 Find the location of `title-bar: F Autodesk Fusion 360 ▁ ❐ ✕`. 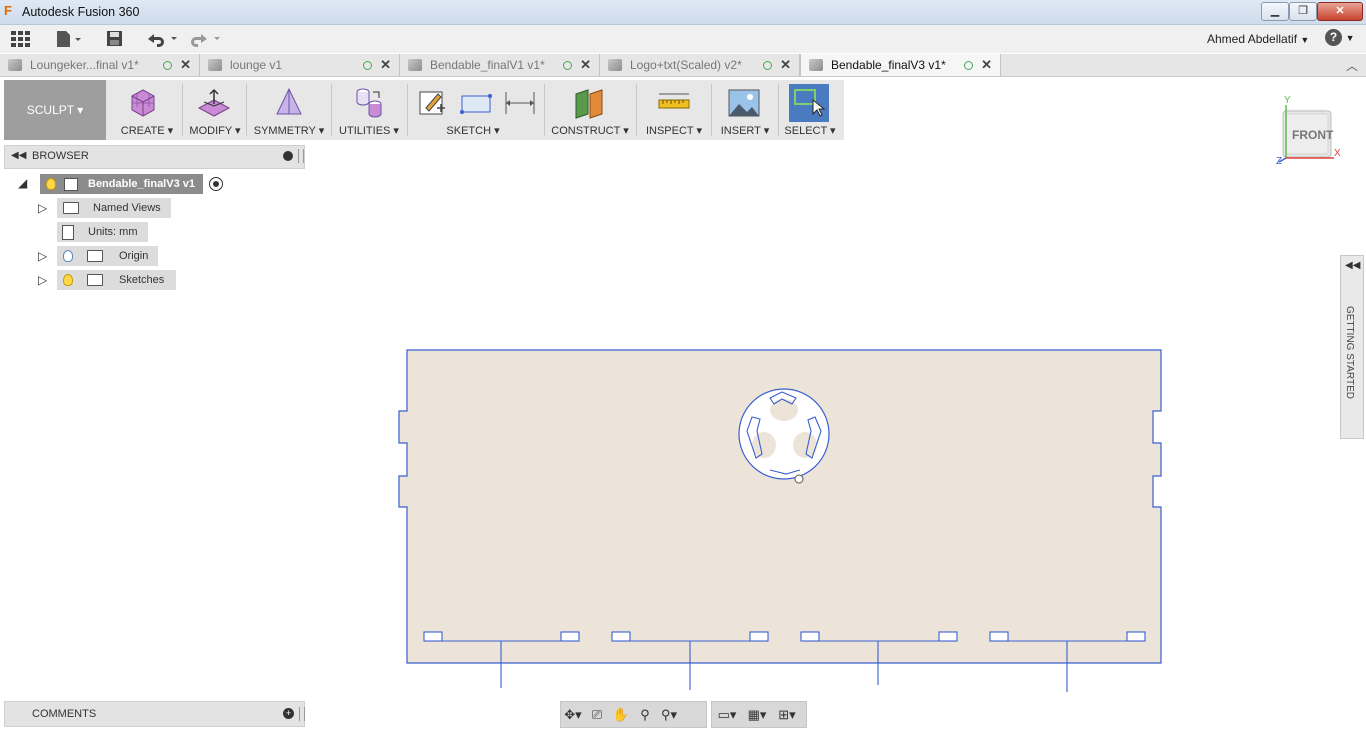

title-bar: F Autodesk Fusion 360 ▁ ❐ ✕ is located at coordinates (683, 12).